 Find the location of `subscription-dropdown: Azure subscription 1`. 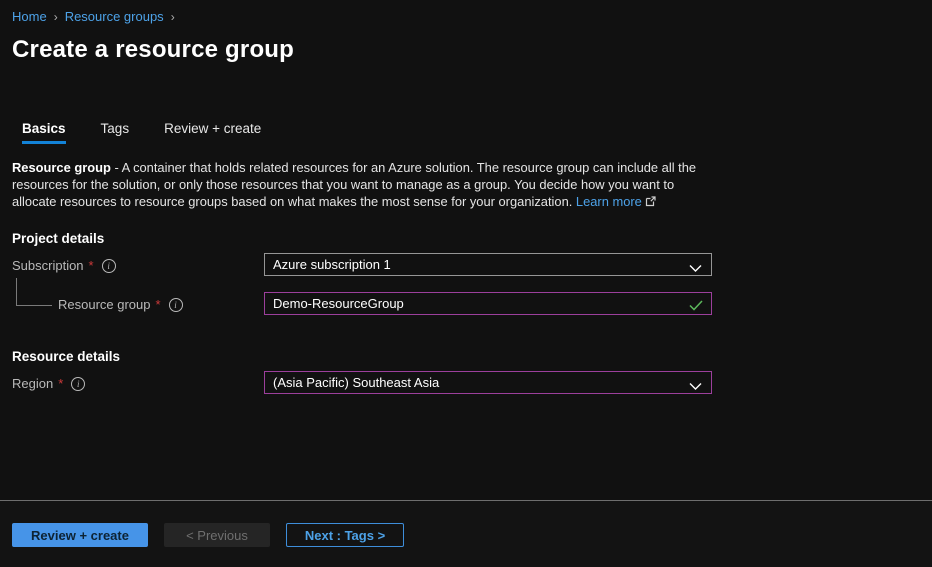

subscription-dropdown: Azure subscription 1 is located at coordinates (488, 264).